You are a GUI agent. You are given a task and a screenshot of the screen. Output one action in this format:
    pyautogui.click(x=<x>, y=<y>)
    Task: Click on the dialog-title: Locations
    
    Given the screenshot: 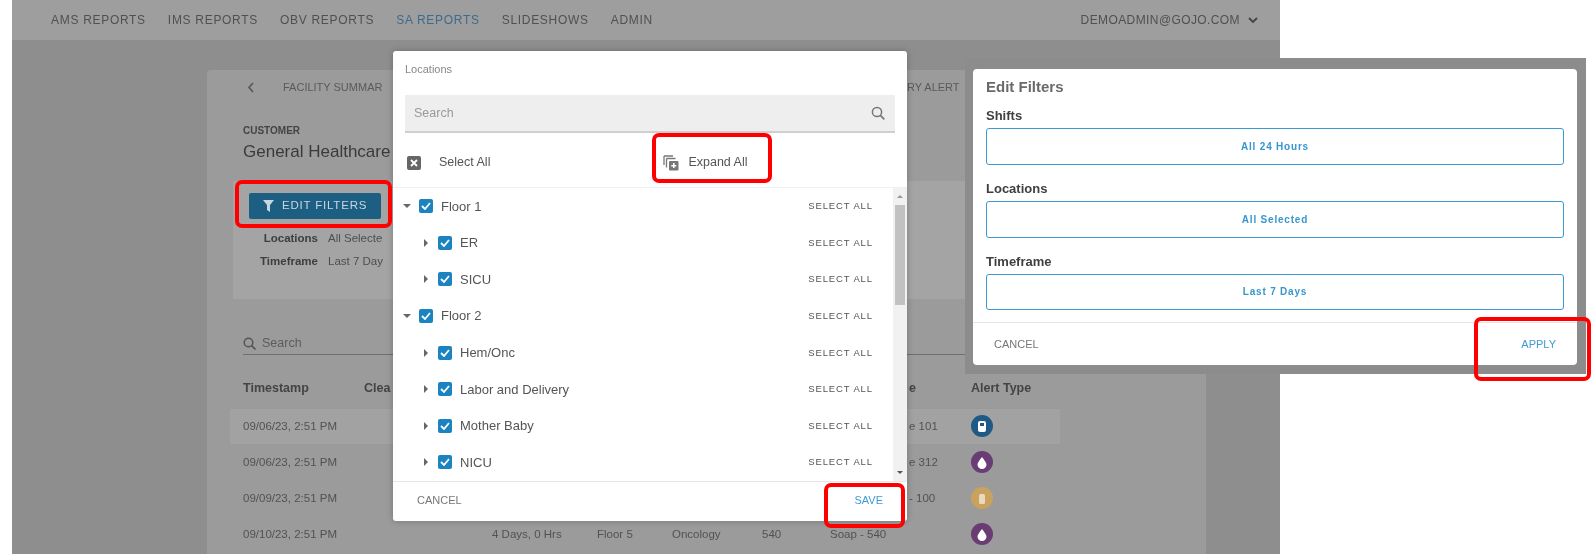 What is the action you would take?
    pyautogui.click(x=429, y=69)
    